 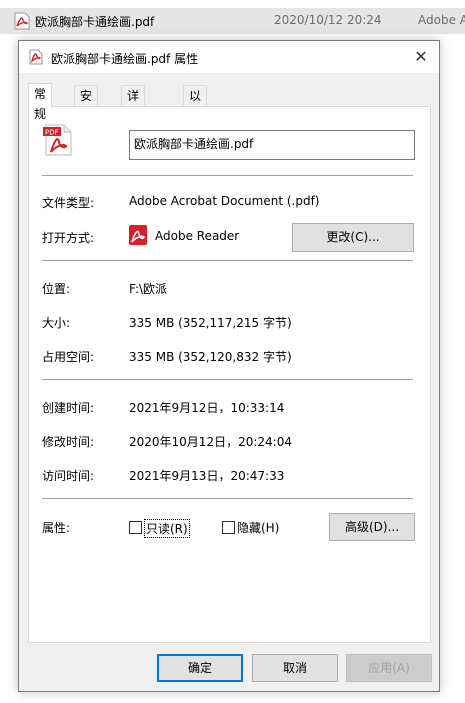 What do you see at coordinates (328, 20) in the screenshot?
I see `file-row-date: 2020/10/12 20:24` at bounding box center [328, 20].